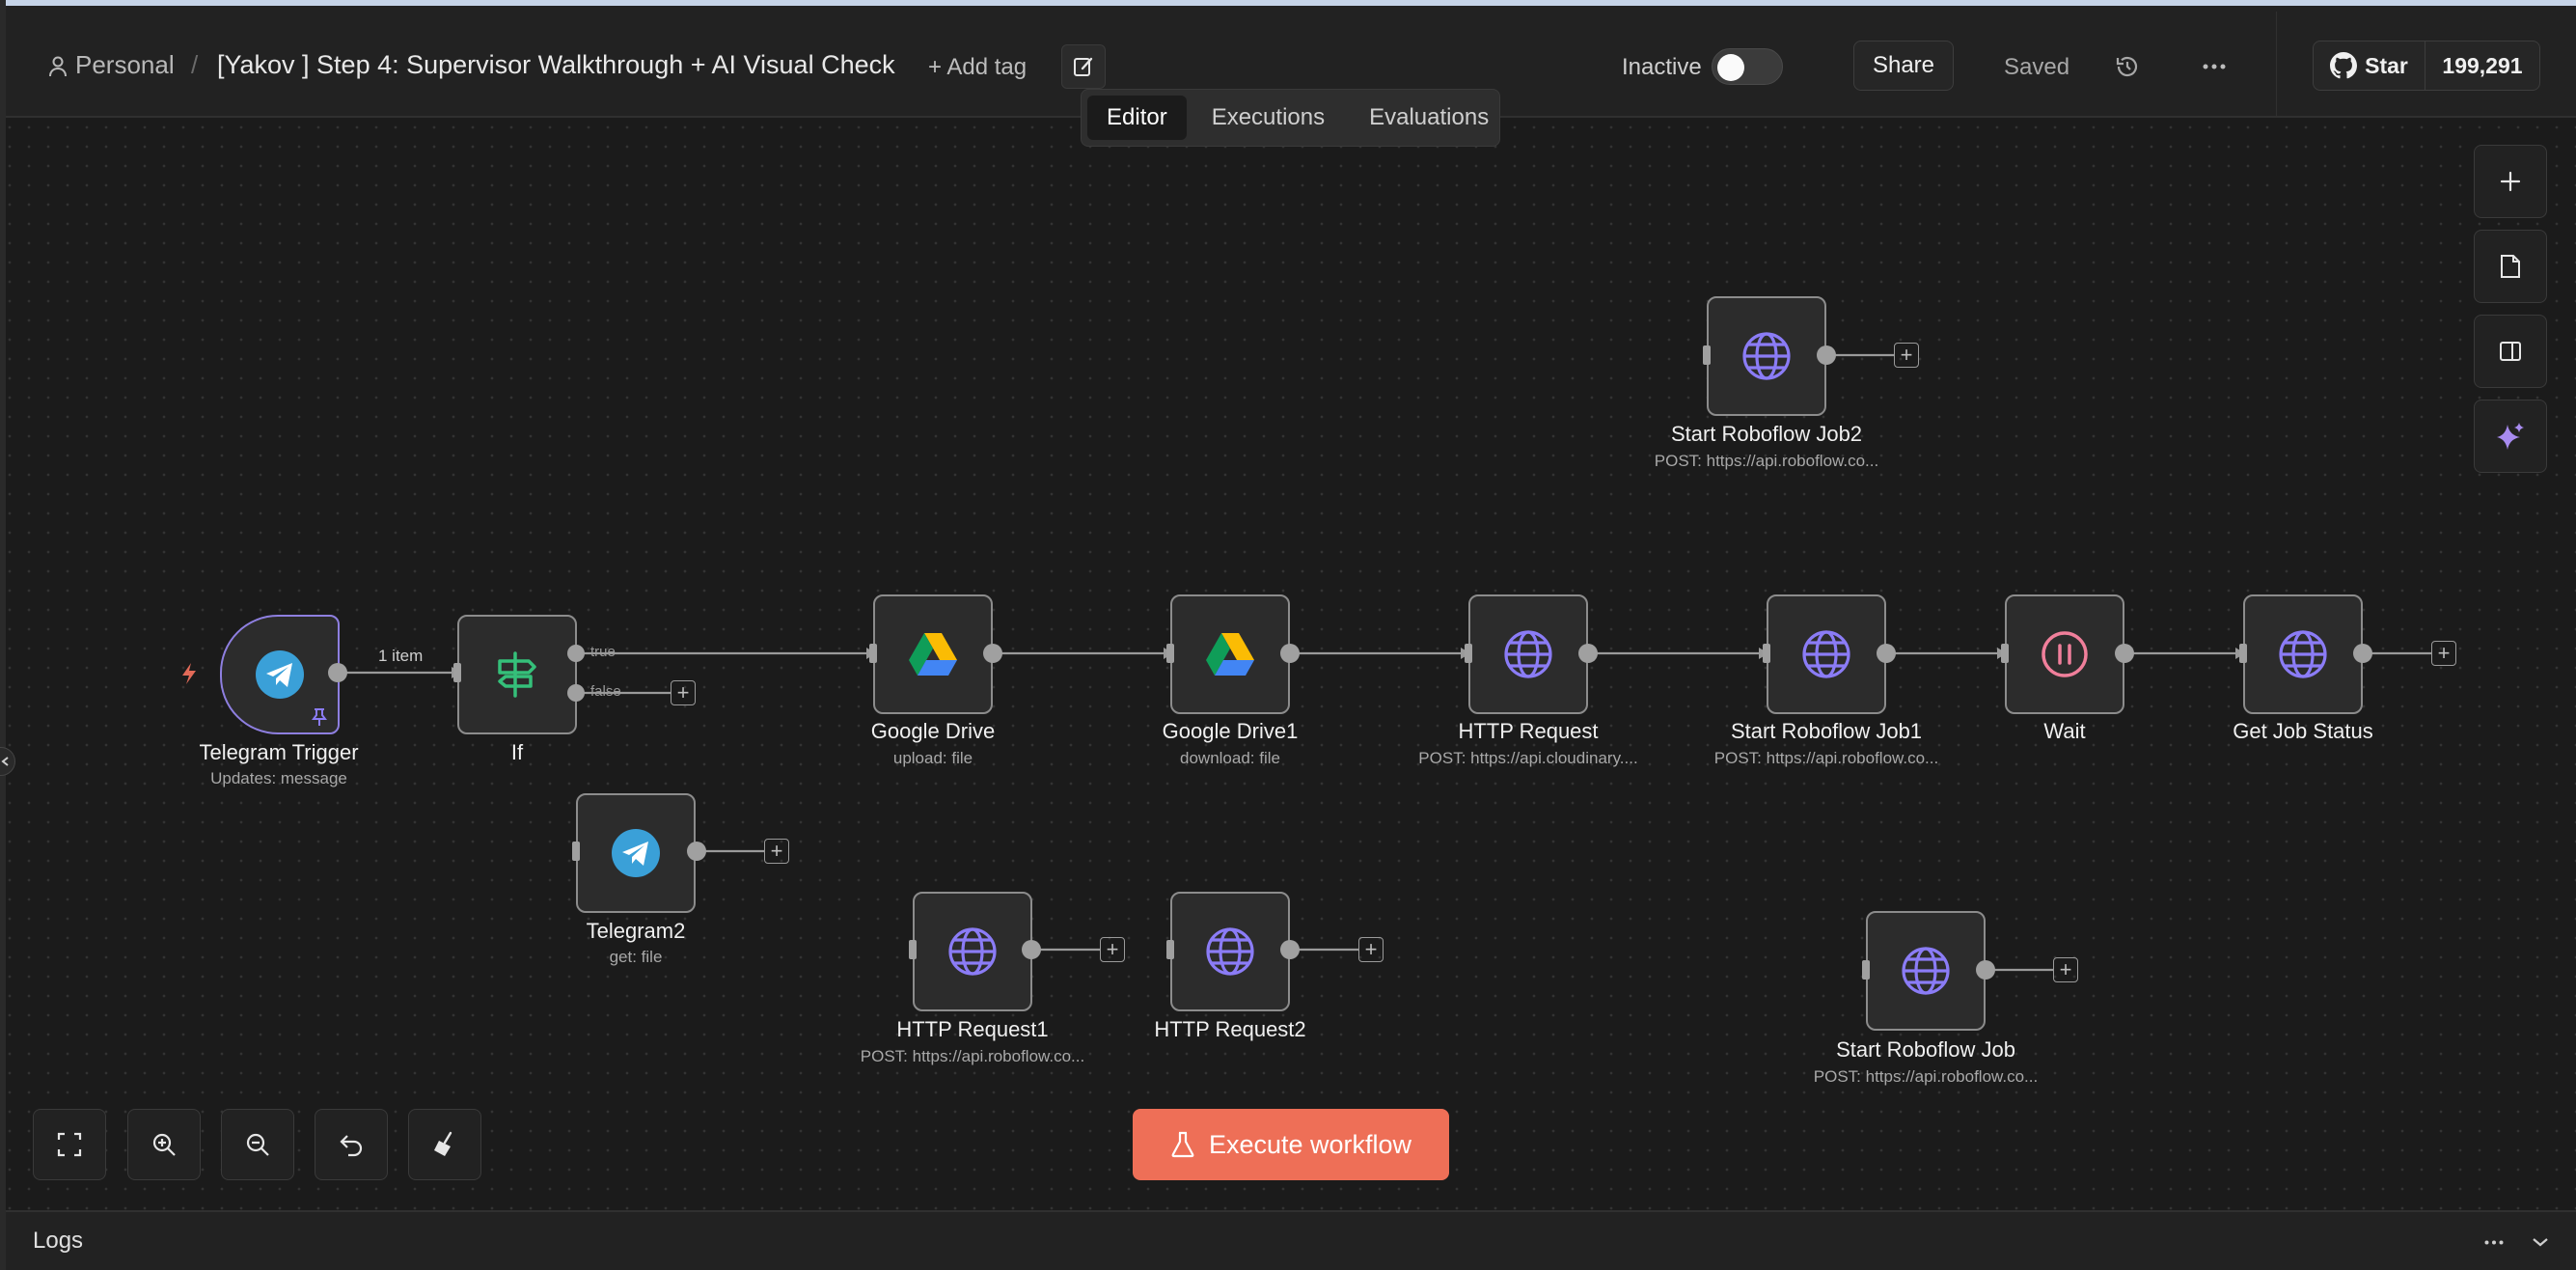  Describe the element at coordinates (2277, 68) in the screenshot. I see `header-divider` at that location.